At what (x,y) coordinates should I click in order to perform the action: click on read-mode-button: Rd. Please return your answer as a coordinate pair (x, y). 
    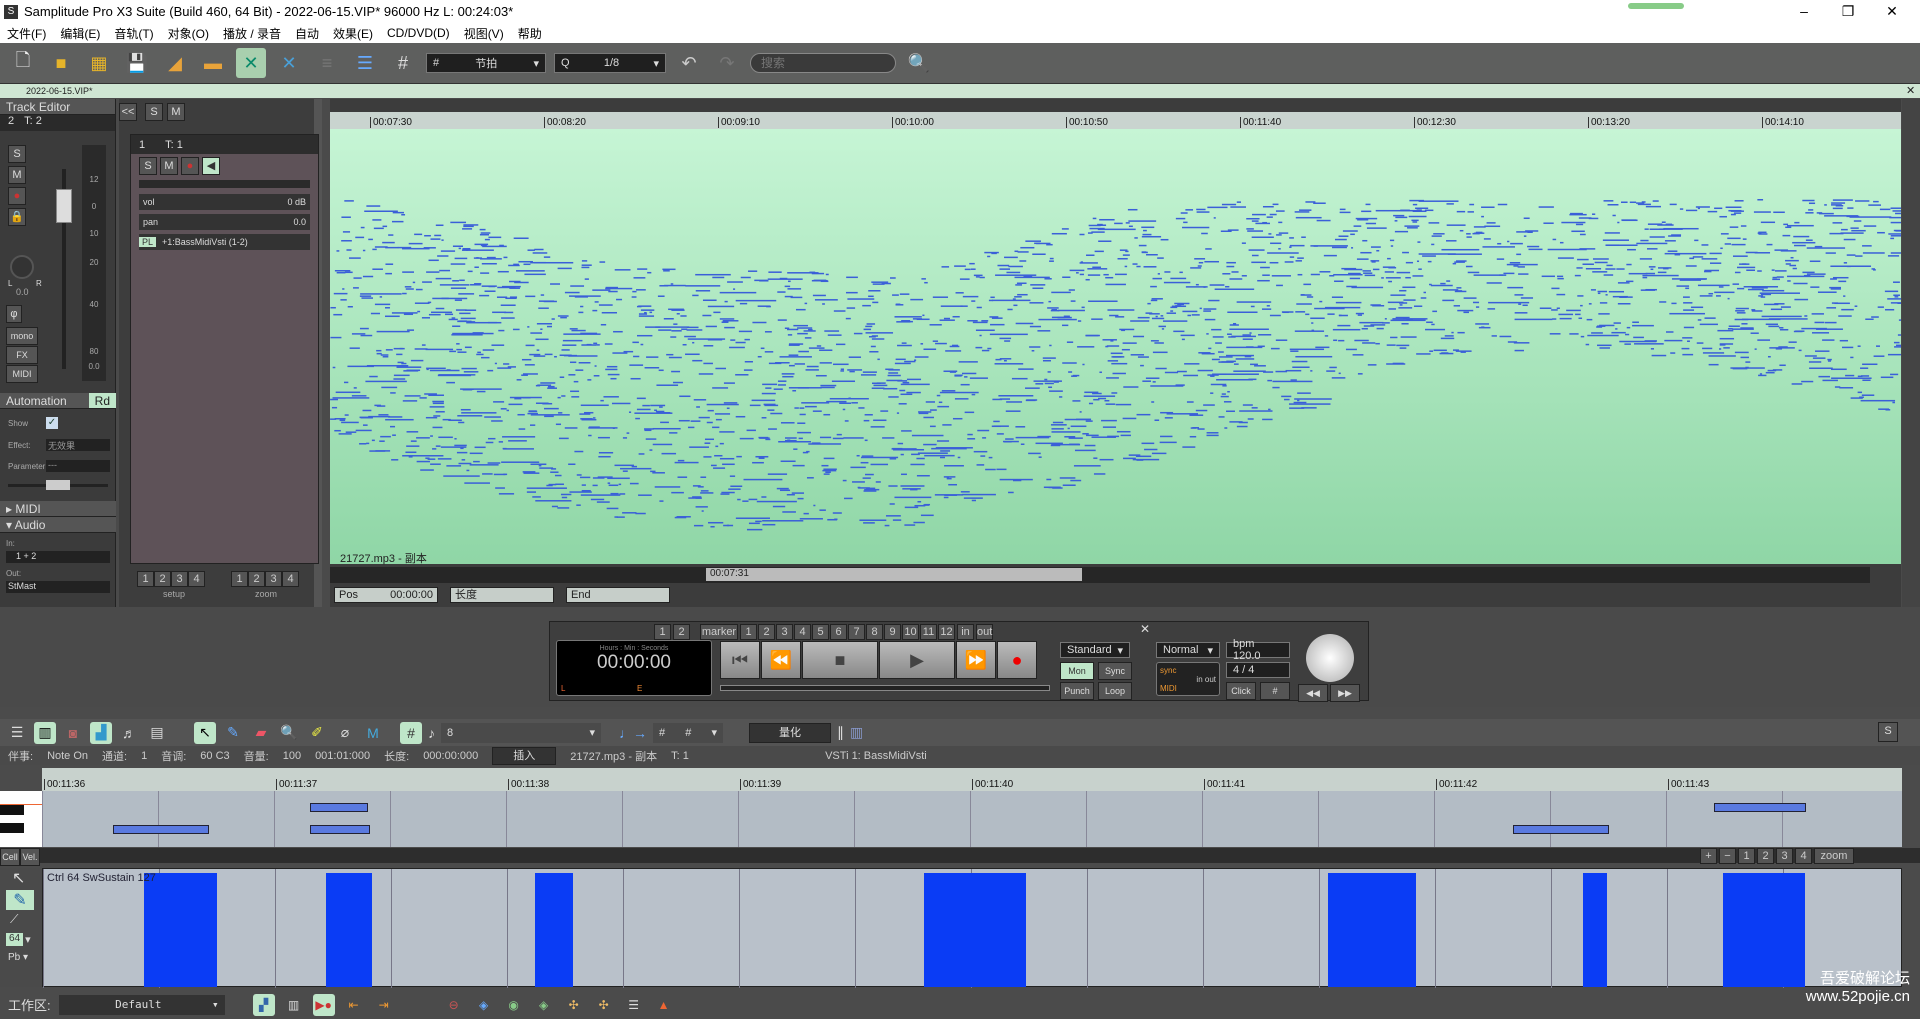
    Looking at the image, I should click on (102, 400).